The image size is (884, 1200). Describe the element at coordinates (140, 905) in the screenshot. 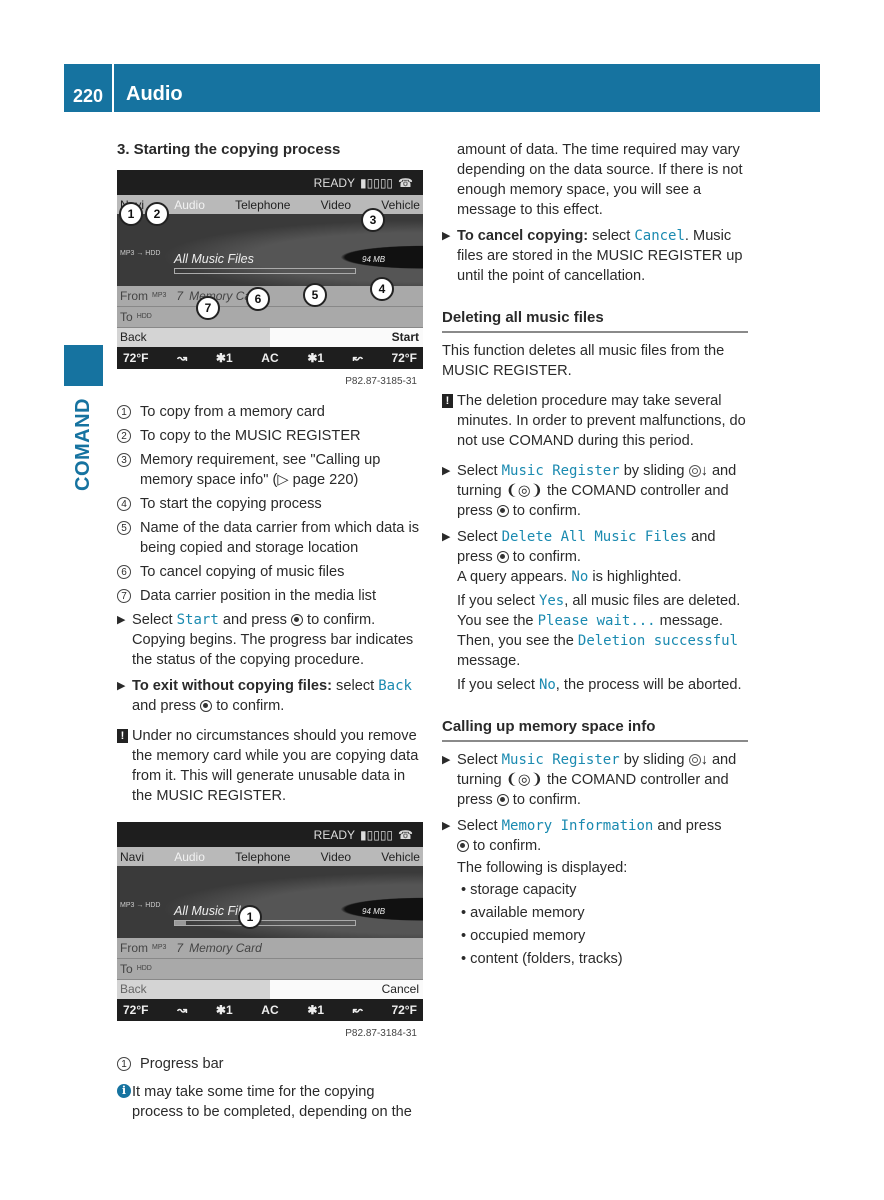

I see `mp3-to-hdd-icon: MP3 → HDD` at that location.